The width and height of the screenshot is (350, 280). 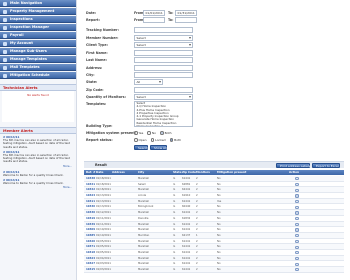 I want to click on member-number-row: Member Number: Select, so click(x=156, y=38).